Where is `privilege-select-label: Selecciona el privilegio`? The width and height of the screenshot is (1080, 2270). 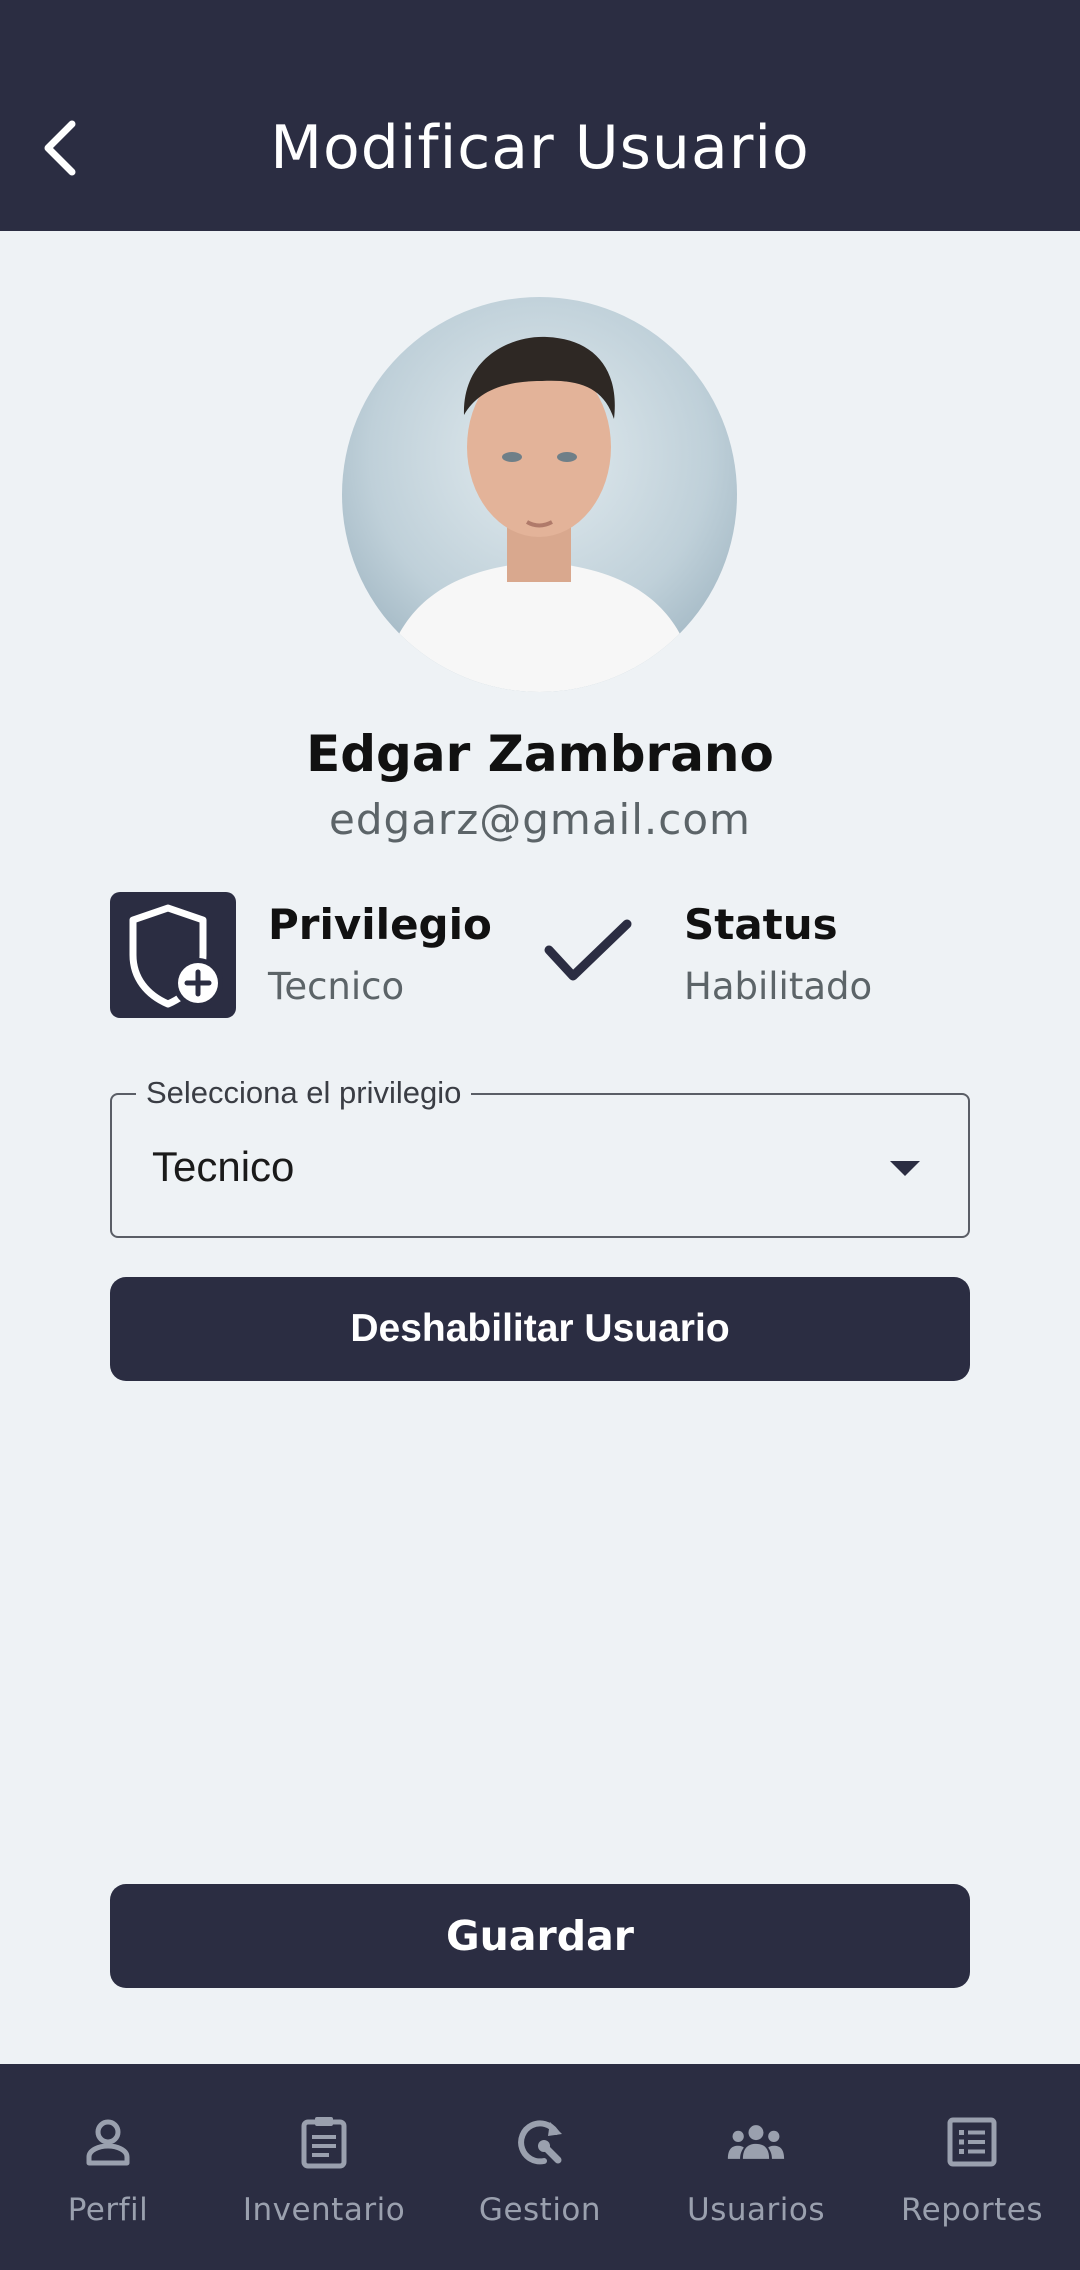
privilege-select-label: Selecciona el privilegio is located at coordinates (304, 1093).